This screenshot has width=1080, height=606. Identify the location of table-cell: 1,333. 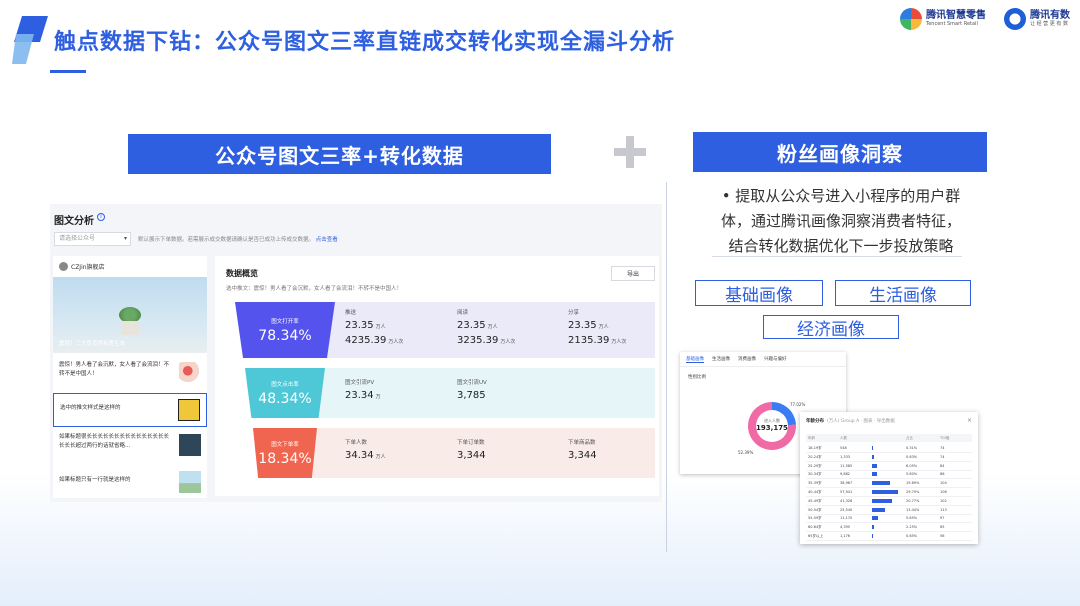
(845, 456).